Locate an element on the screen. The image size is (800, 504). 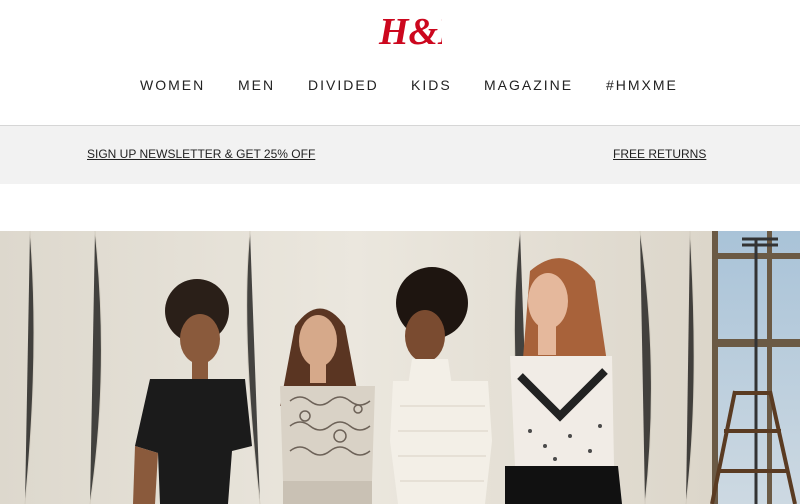
hm-logo: H&M is located at coordinates (424, 29).